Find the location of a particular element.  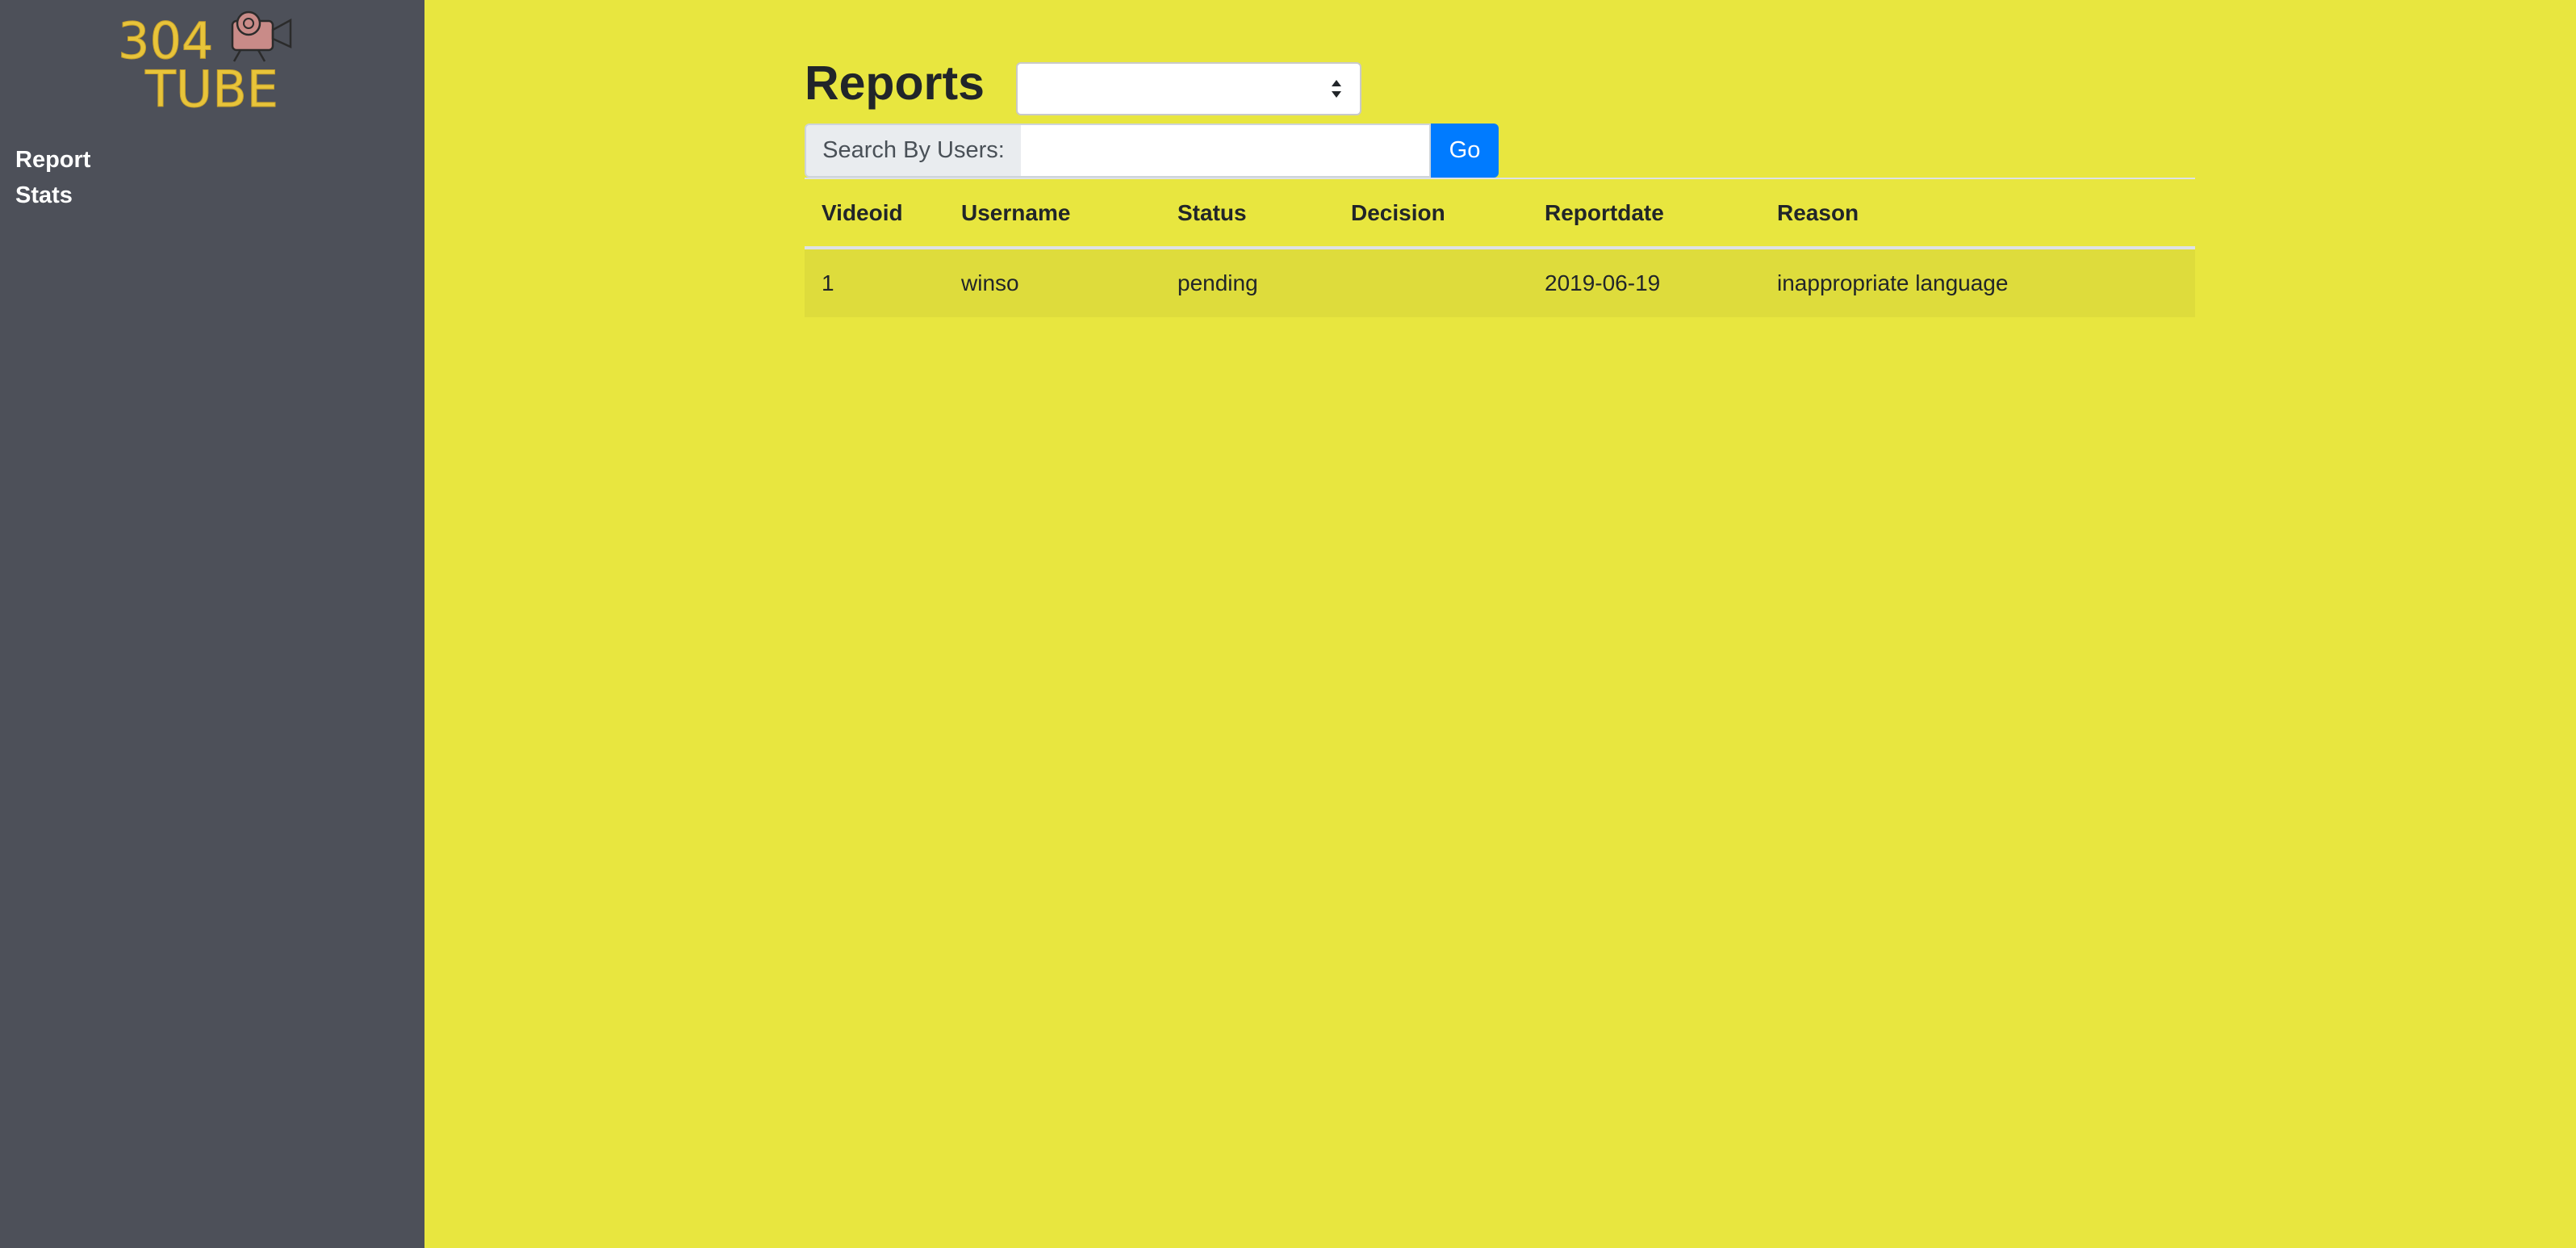

logo-text-bottom: TUBE is located at coordinates (211, 86).